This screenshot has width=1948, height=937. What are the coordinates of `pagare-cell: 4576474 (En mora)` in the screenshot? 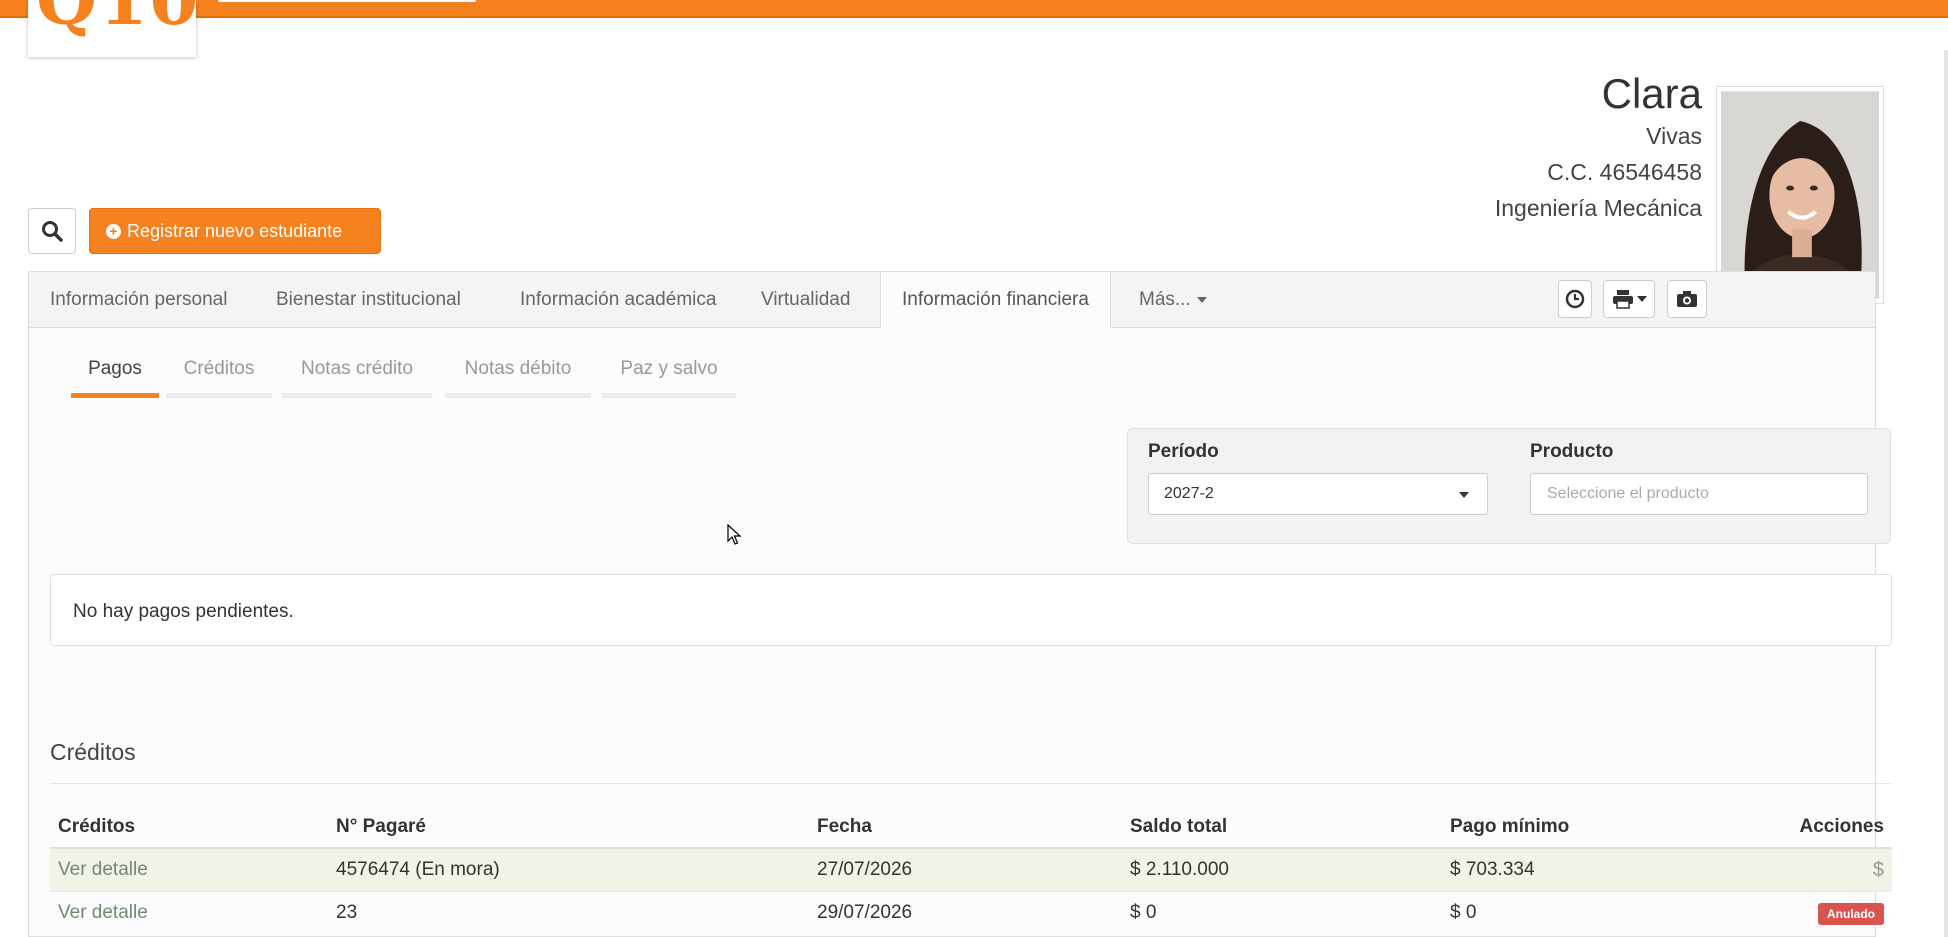 It's located at (568, 869).